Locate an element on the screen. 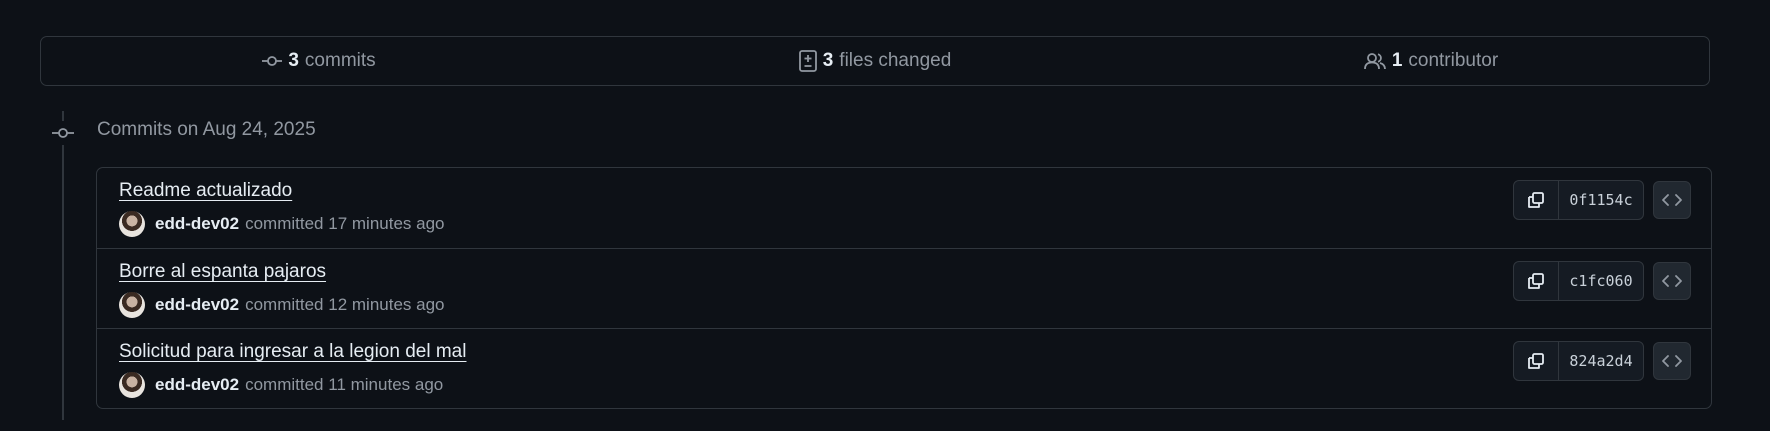  file-diff-icon is located at coordinates (807, 61).